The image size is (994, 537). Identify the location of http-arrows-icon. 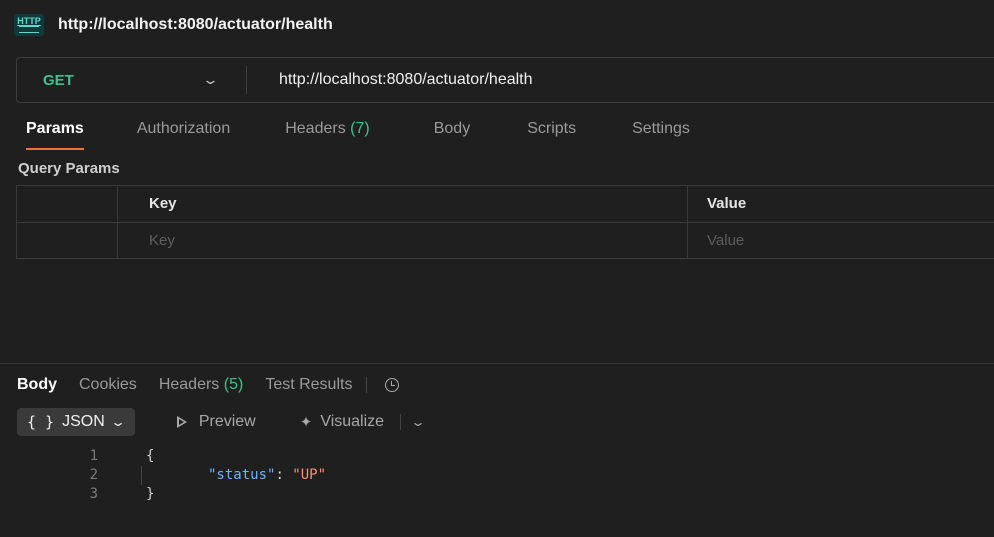
(29, 29).